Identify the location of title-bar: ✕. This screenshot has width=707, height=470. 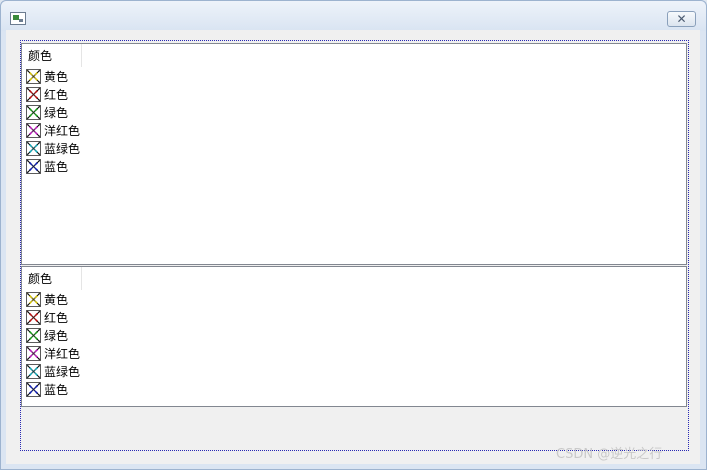
(353, 16).